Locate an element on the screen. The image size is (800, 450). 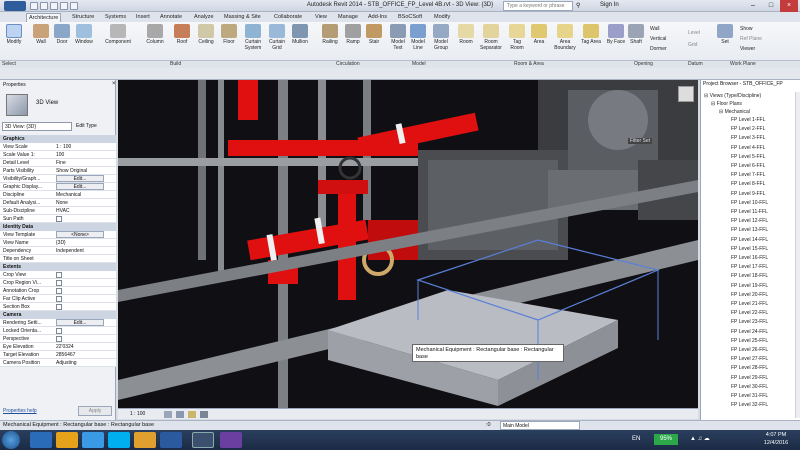
crop-region-checkbox is located at coordinates (59, 283).